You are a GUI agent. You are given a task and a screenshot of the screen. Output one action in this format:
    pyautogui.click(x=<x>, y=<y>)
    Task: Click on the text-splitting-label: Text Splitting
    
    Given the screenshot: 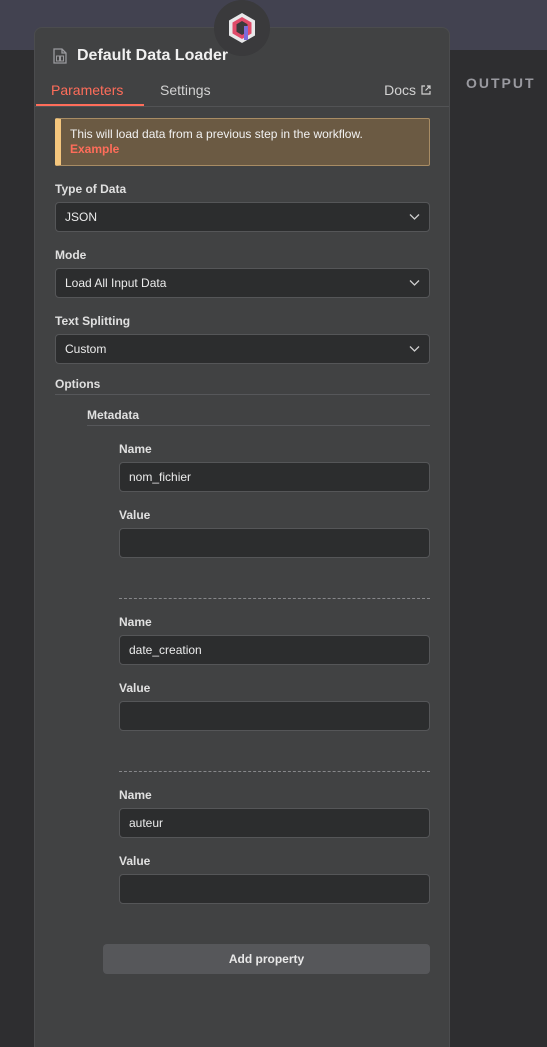 What is the action you would take?
    pyautogui.click(x=93, y=321)
    